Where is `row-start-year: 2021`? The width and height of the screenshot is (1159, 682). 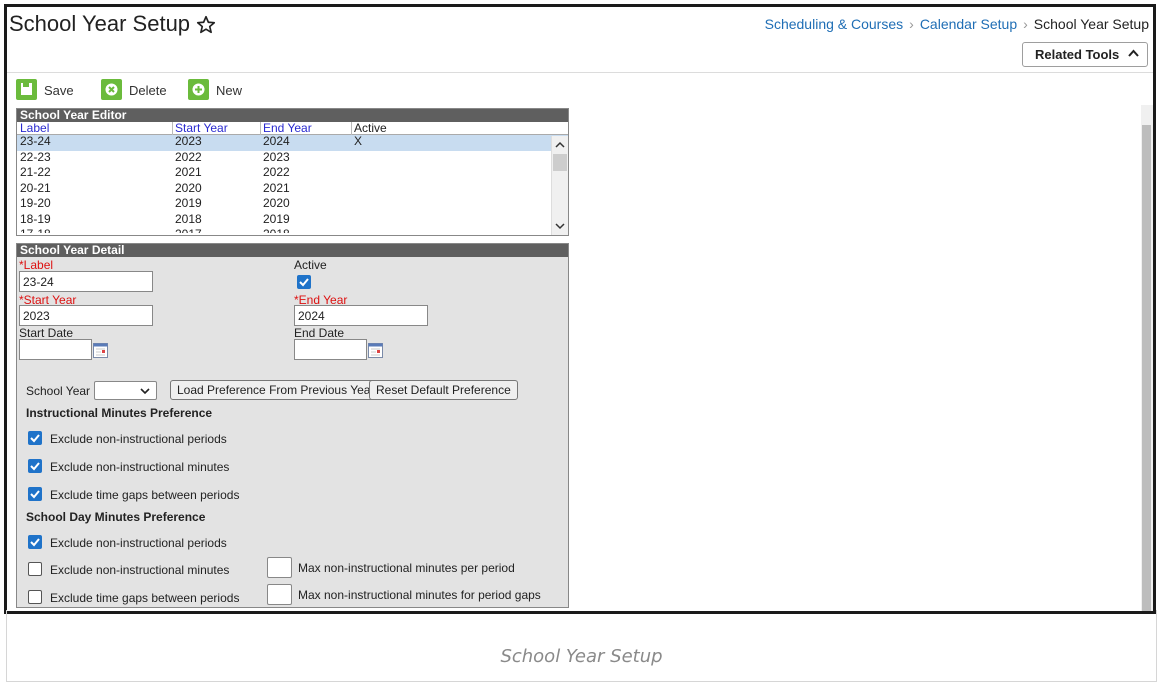 row-start-year: 2021 is located at coordinates (188, 172).